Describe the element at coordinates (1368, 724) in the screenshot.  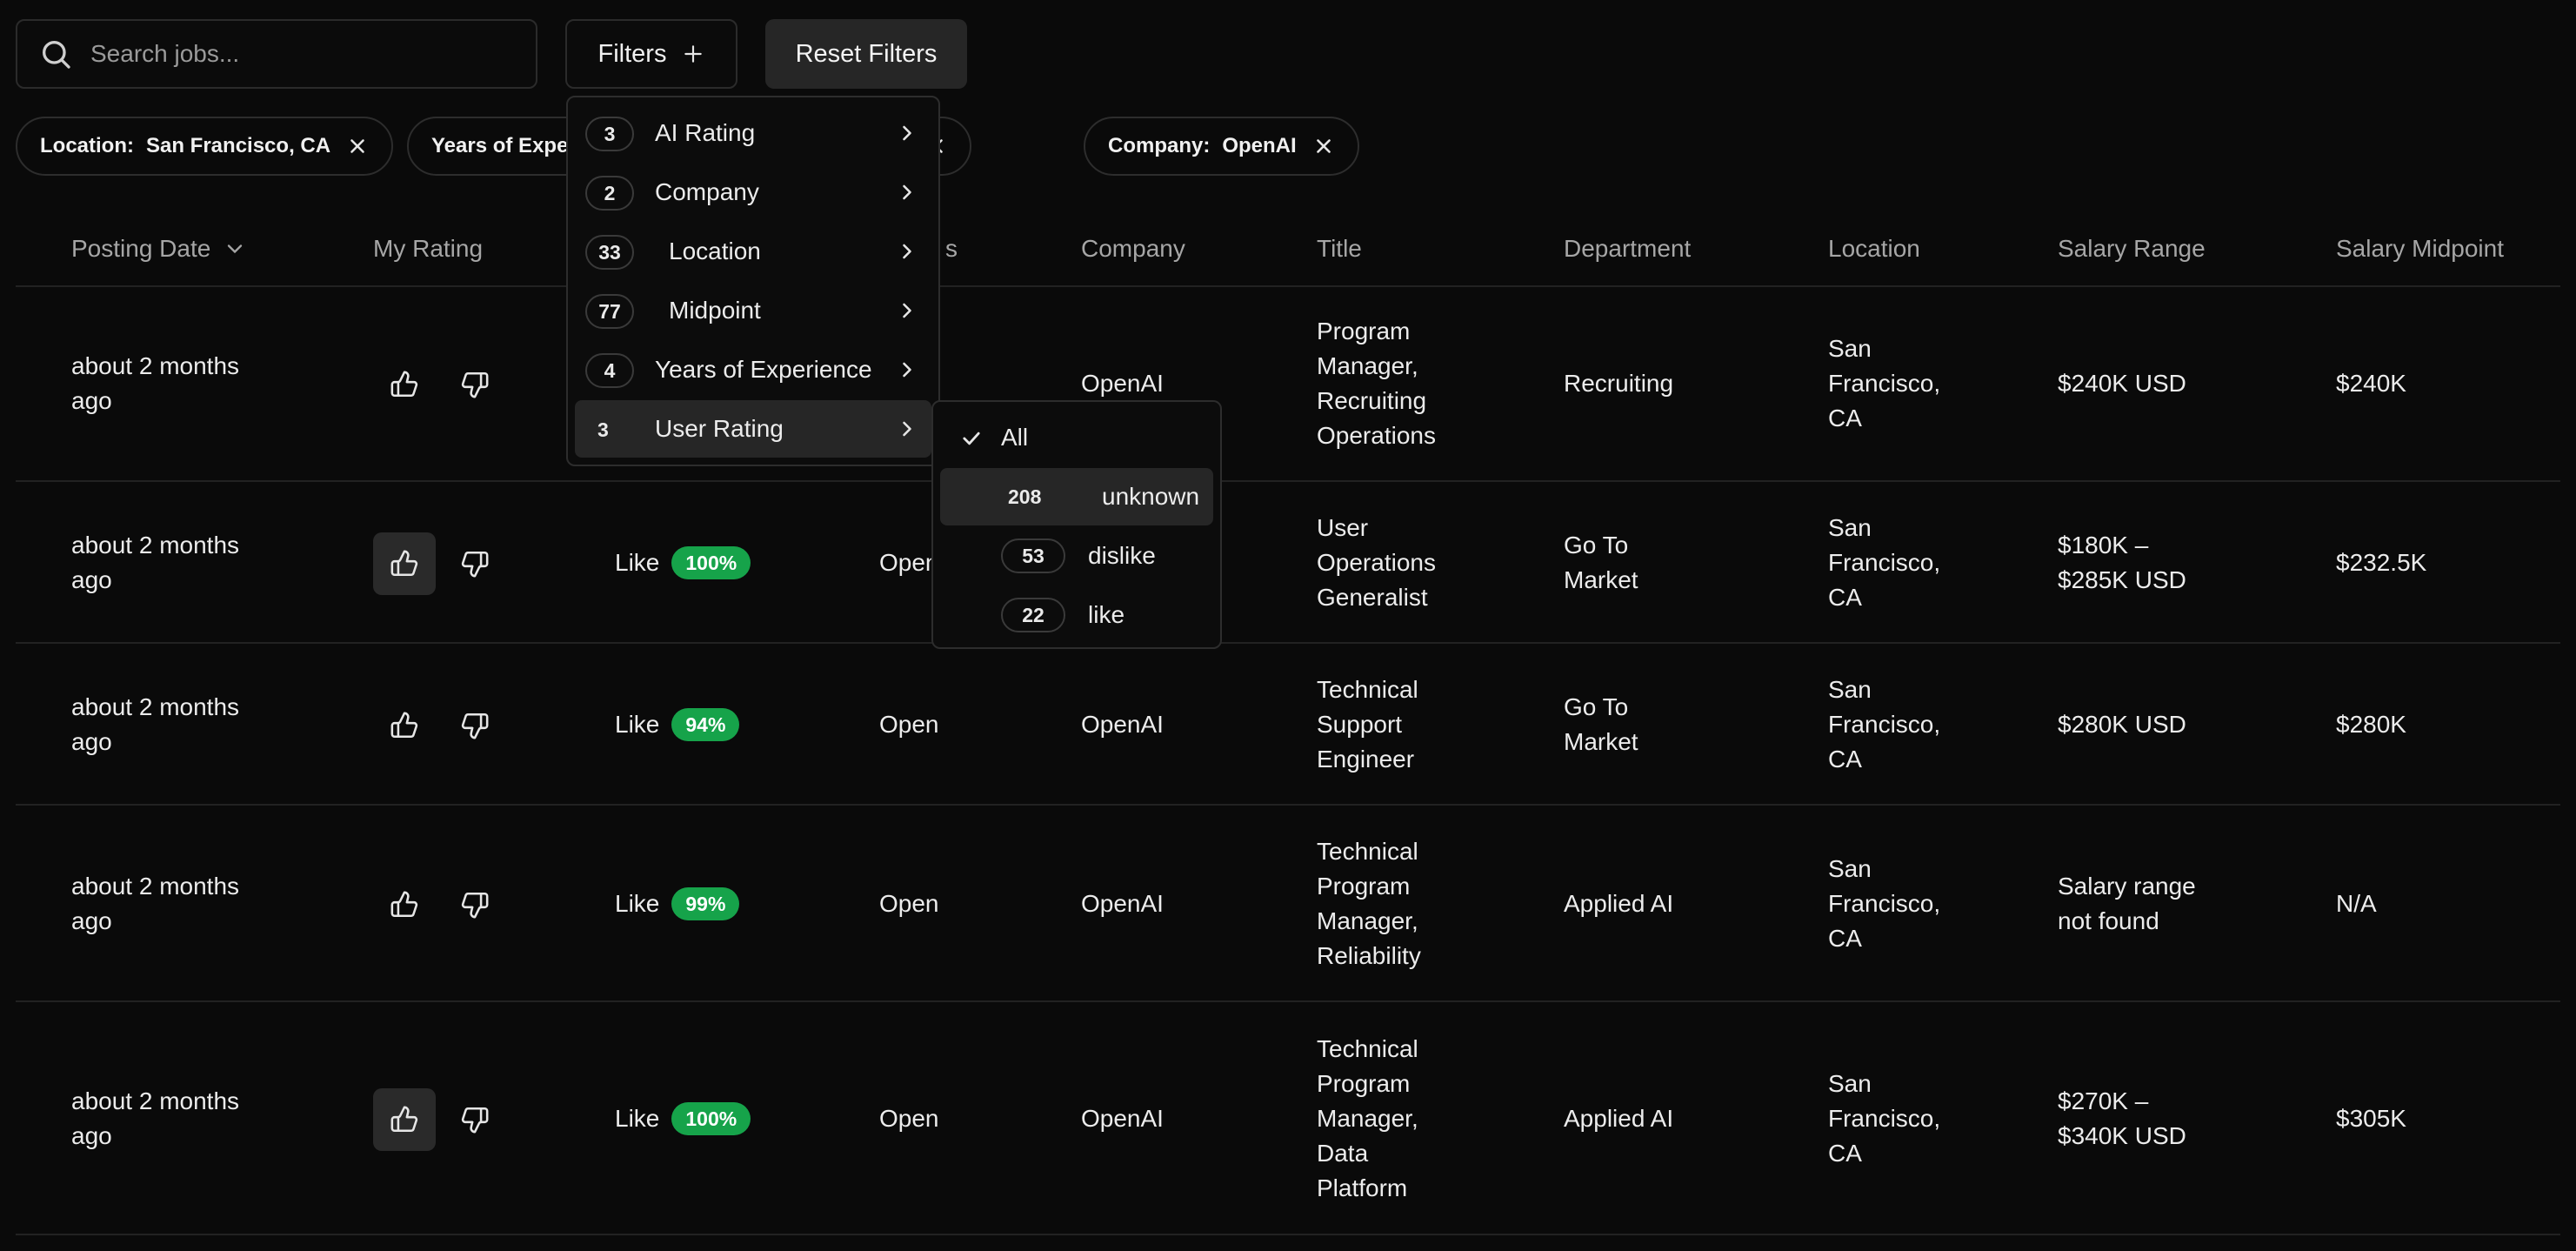
I see `job-title: Technical Support Engineer` at that location.